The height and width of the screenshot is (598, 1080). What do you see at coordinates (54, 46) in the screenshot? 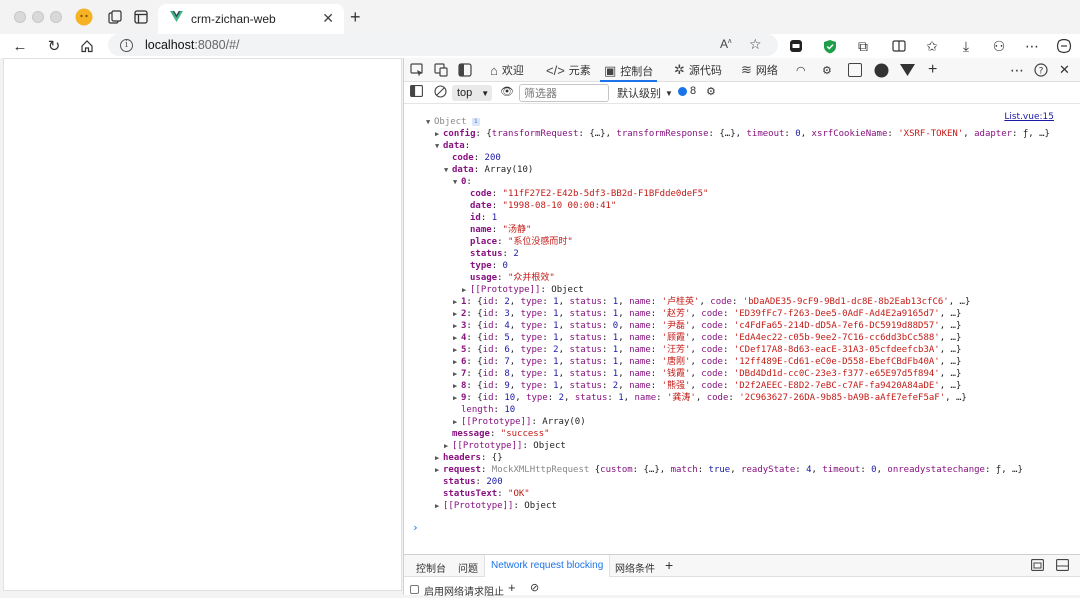
I see `refresh-icon: ↻` at bounding box center [54, 46].